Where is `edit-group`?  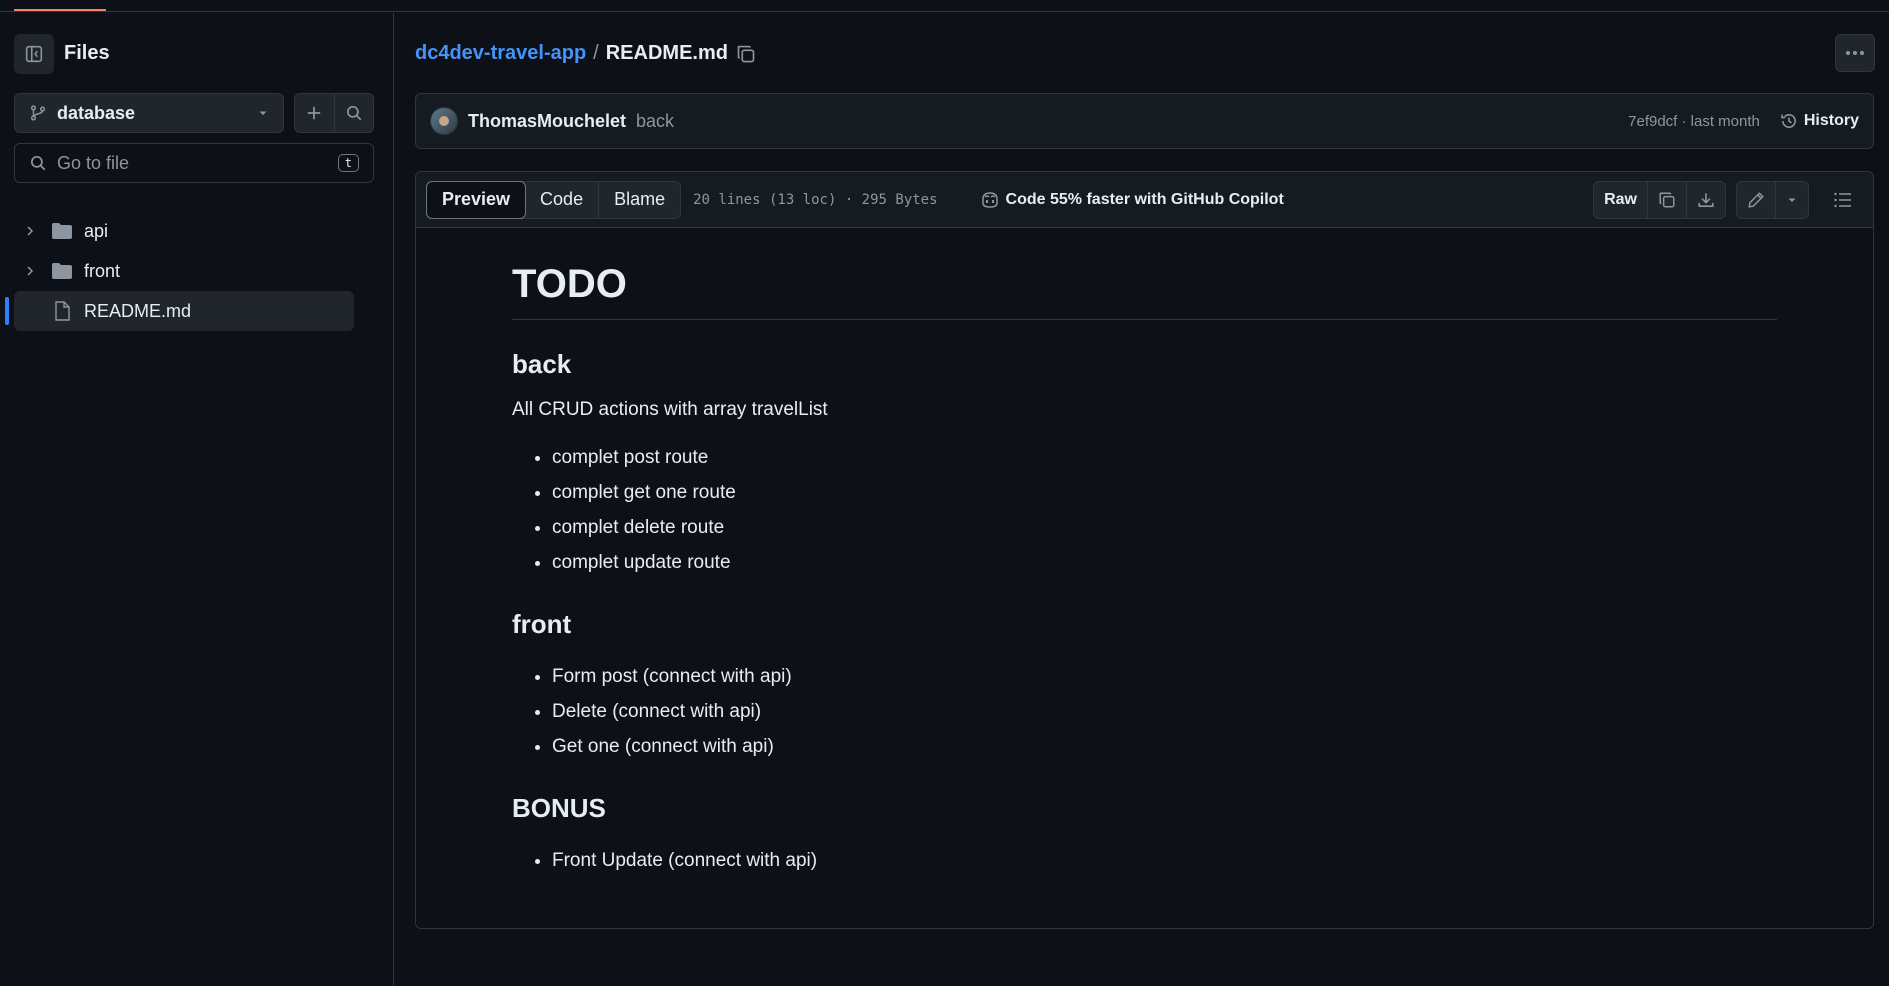 edit-group is located at coordinates (1772, 199).